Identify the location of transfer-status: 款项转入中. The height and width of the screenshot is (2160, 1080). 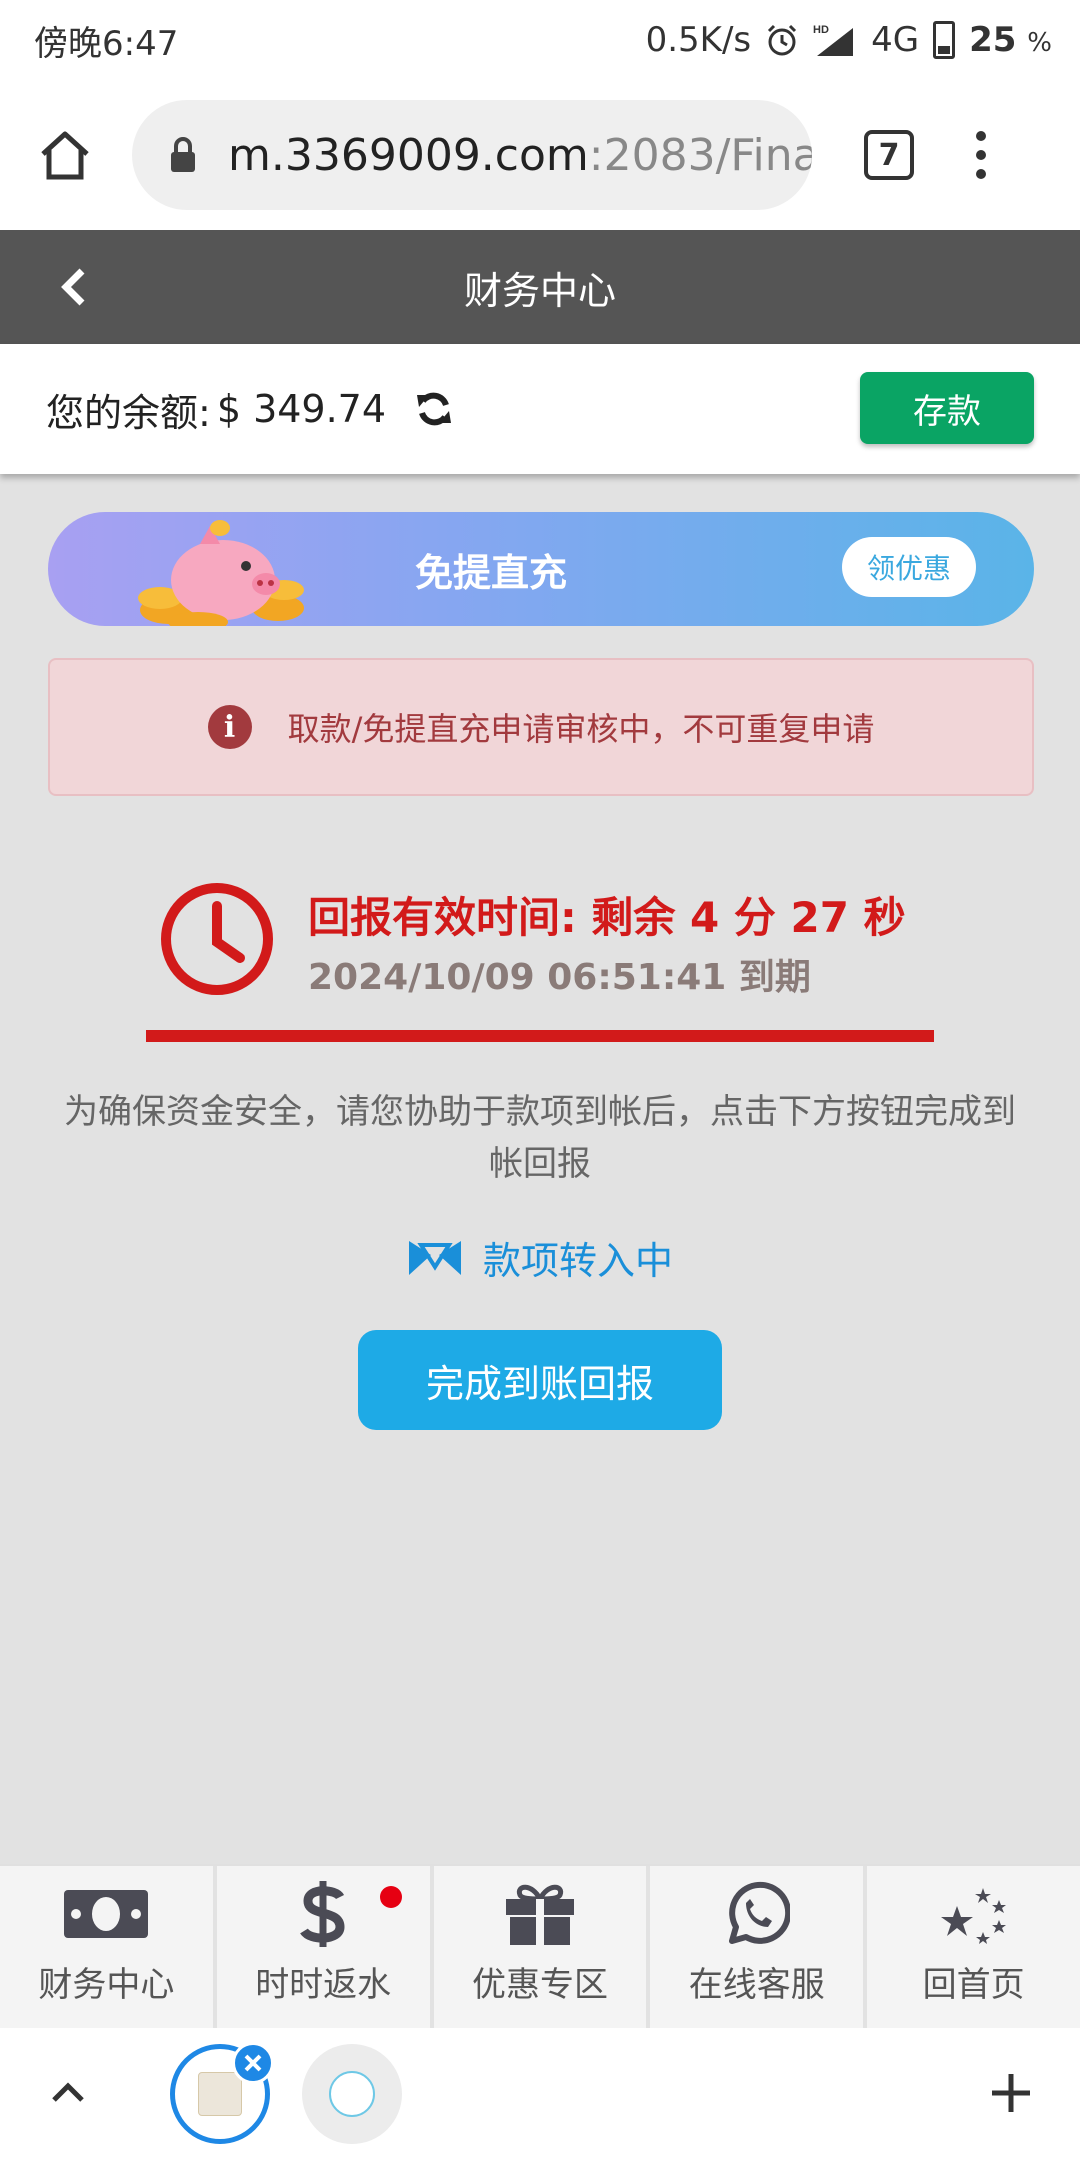
(540, 1257).